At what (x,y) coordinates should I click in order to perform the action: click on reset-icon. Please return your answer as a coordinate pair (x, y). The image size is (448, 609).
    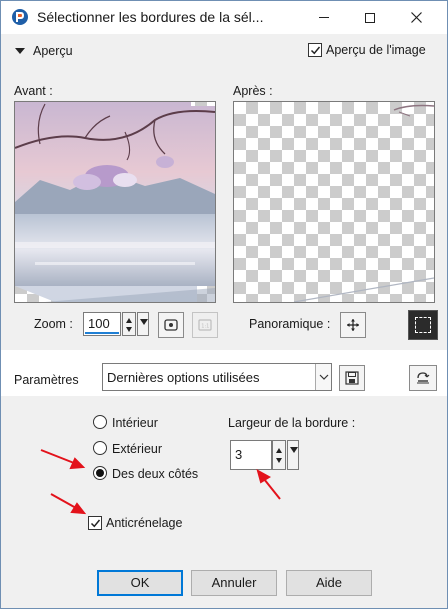
    Looking at the image, I should click on (423, 378).